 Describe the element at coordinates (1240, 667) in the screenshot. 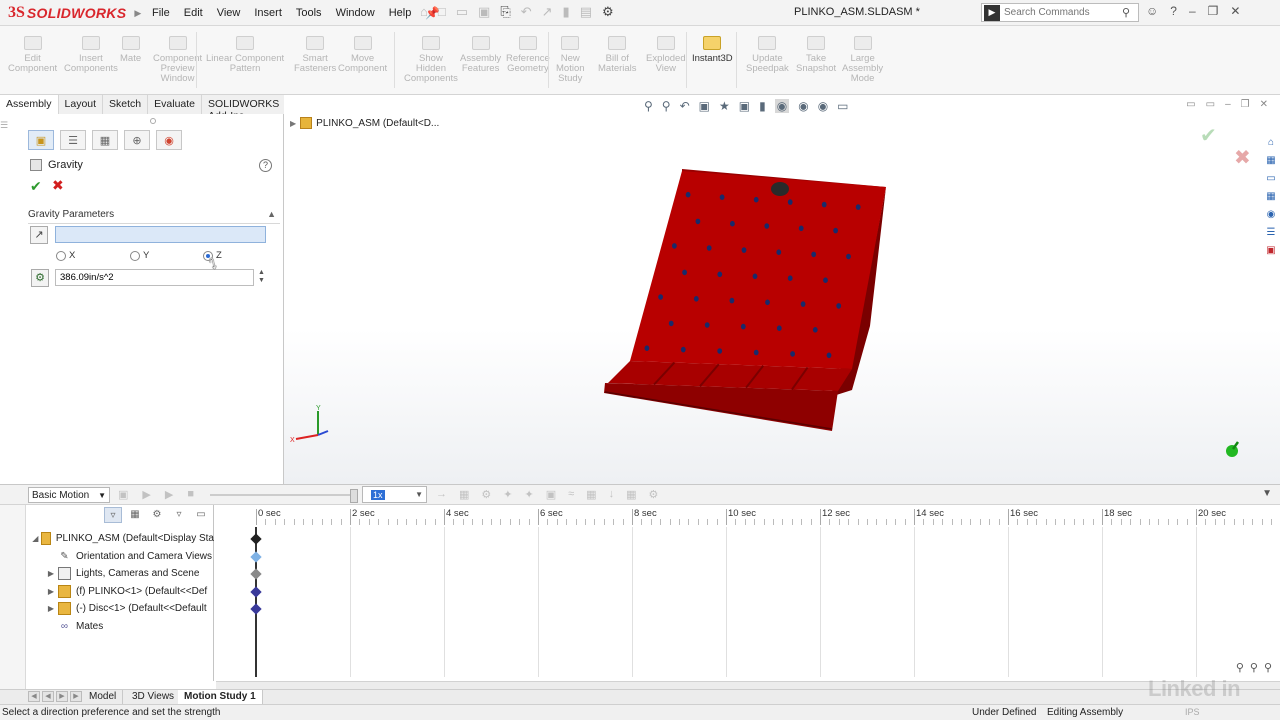

I see `zoom-in-icon: ⚲` at that location.